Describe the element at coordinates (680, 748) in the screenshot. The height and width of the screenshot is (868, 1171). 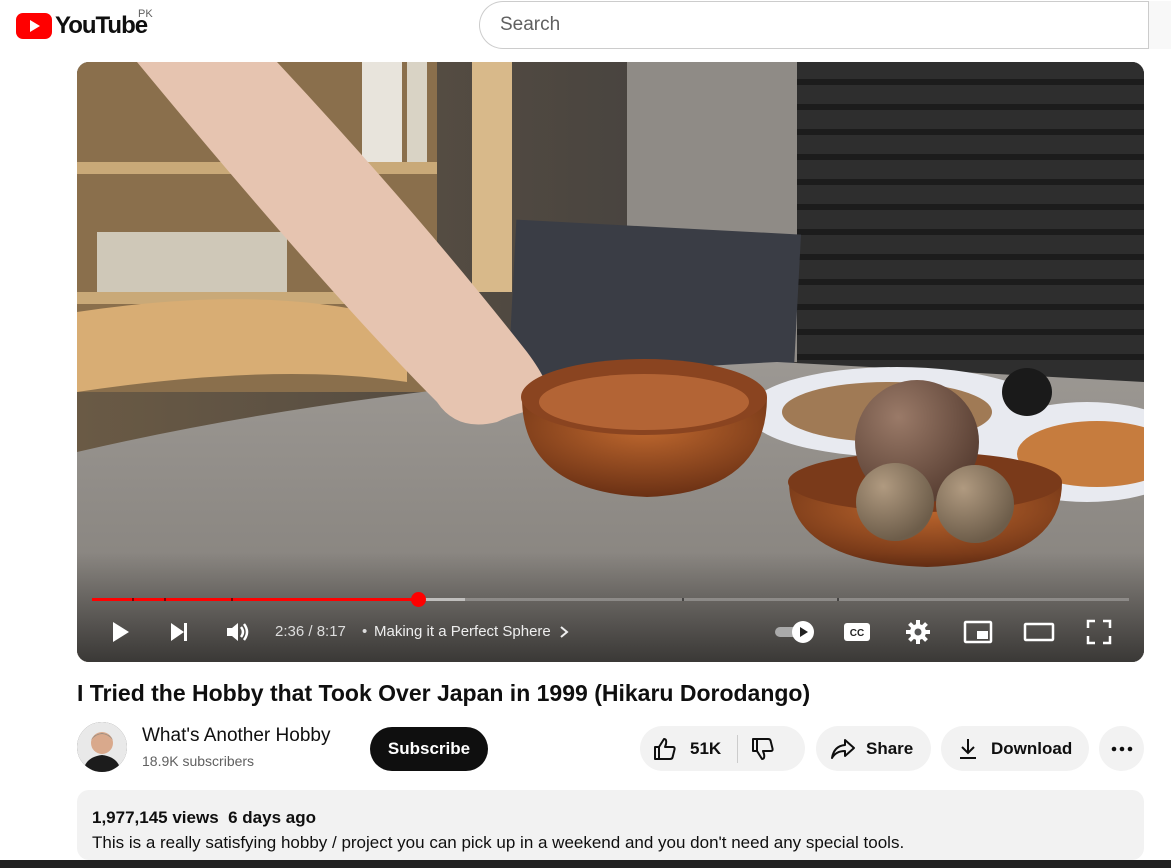
I see `like-button: 51K` at that location.